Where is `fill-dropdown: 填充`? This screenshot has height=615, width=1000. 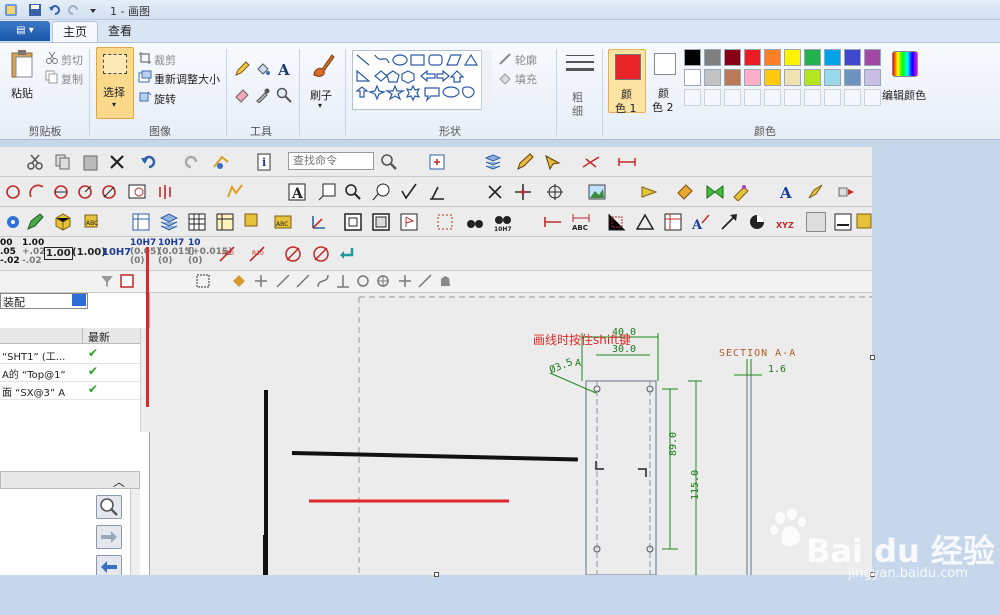 fill-dropdown: 填充 is located at coordinates (526, 79).